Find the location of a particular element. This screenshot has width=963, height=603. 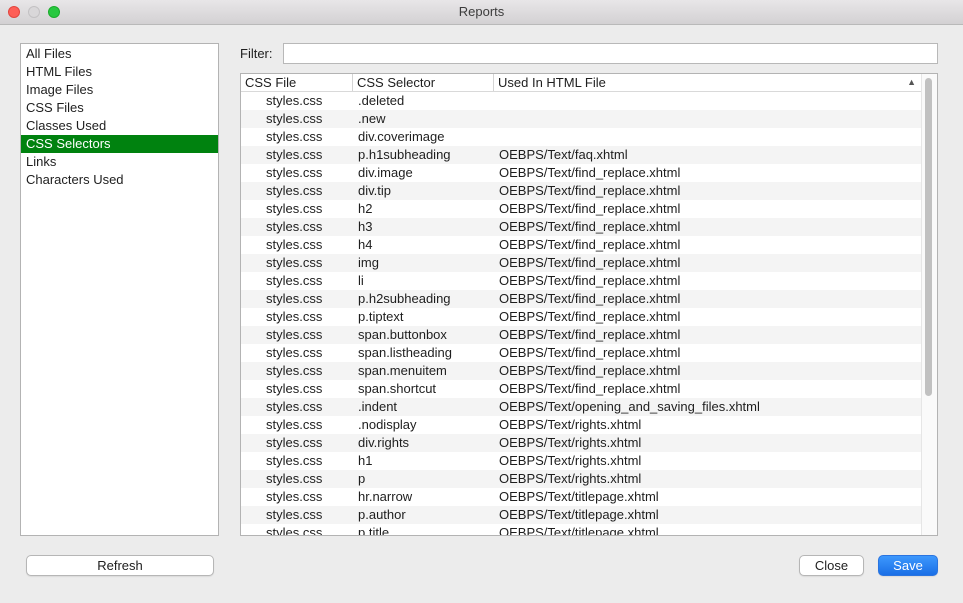

sidebar-item: Characters Used is located at coordinates (119, 180).